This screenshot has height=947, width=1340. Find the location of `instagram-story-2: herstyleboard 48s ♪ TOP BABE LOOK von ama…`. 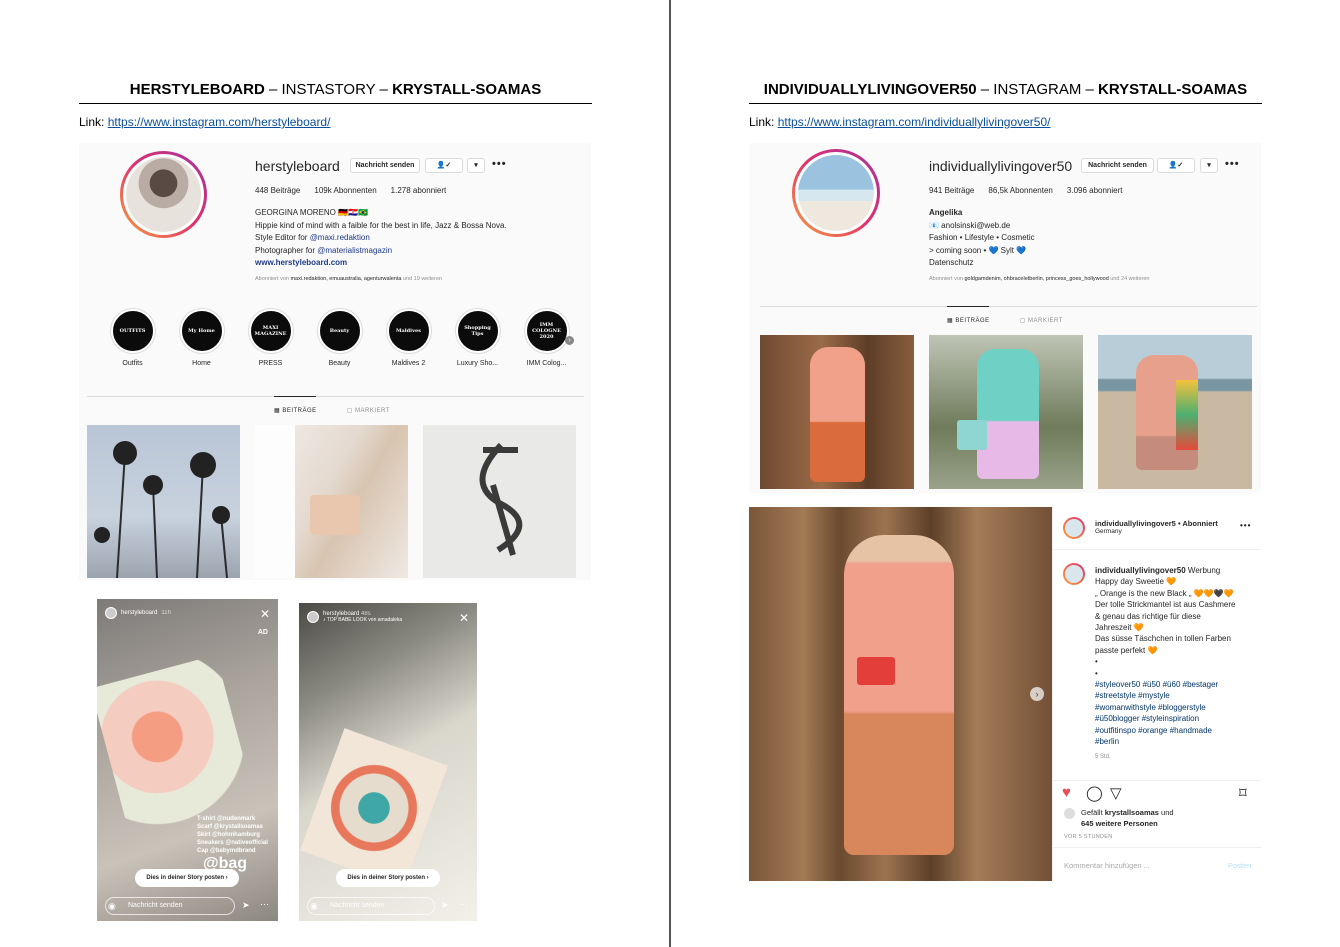

instagram-story-2: herstyleboard 48s ♪ TOP BABE LOOK von ama… is located at coordinates (388, 762).